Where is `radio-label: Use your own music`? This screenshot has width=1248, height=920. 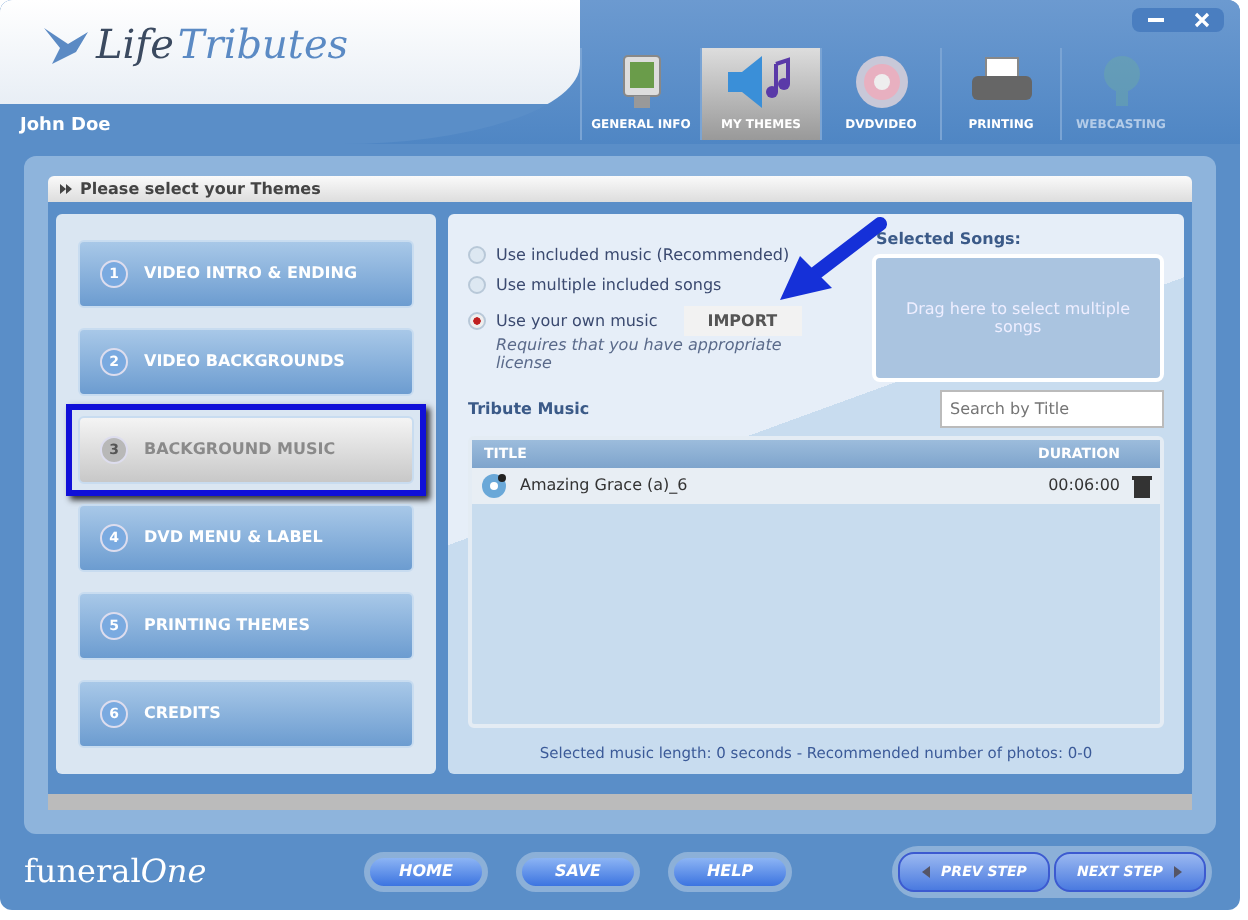
radio-label: Use your own music is located at coordinates (577, 320).